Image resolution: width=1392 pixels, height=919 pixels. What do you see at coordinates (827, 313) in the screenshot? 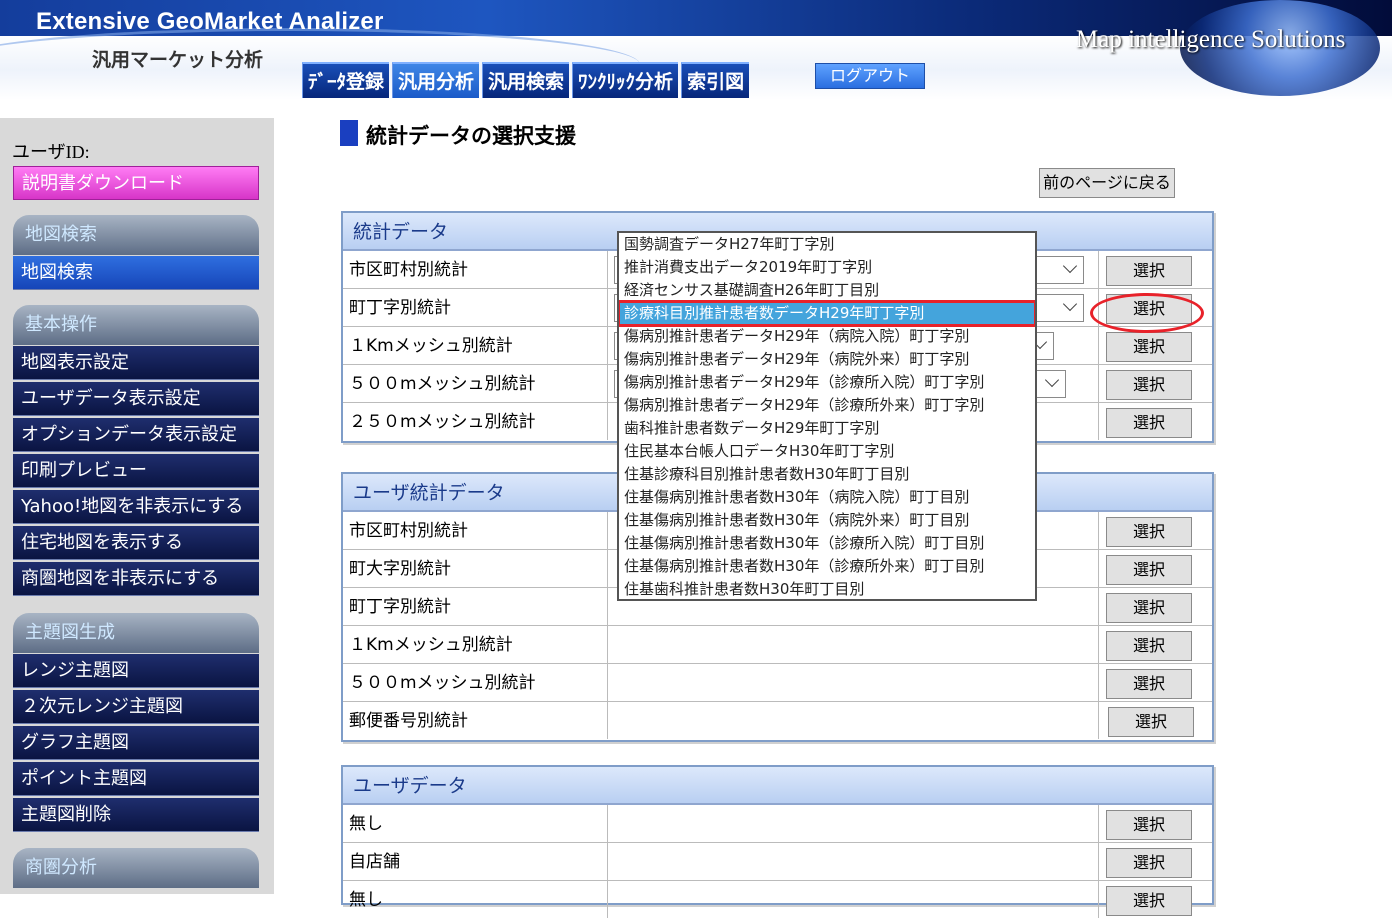
I see `dropdown-option-selected: 診療科目別推計患者数データH29年町丁字別` at bounding box center [827, 313].